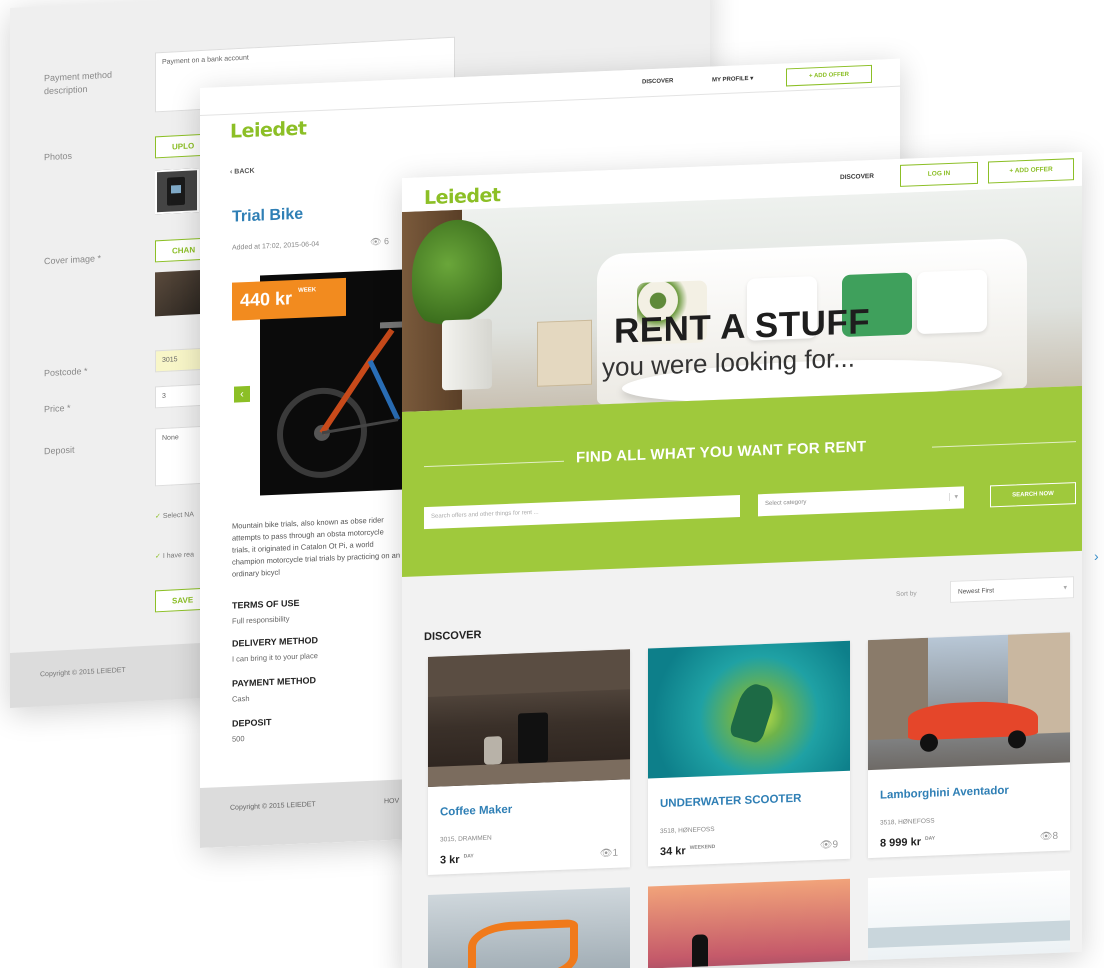 Image resolution: width=1104 pixels, height=968 pixels. What do you see at coordinates (59, 450) in the screenshot?
I see `deposit-label: Deposit` at bounding box center [59, 450].